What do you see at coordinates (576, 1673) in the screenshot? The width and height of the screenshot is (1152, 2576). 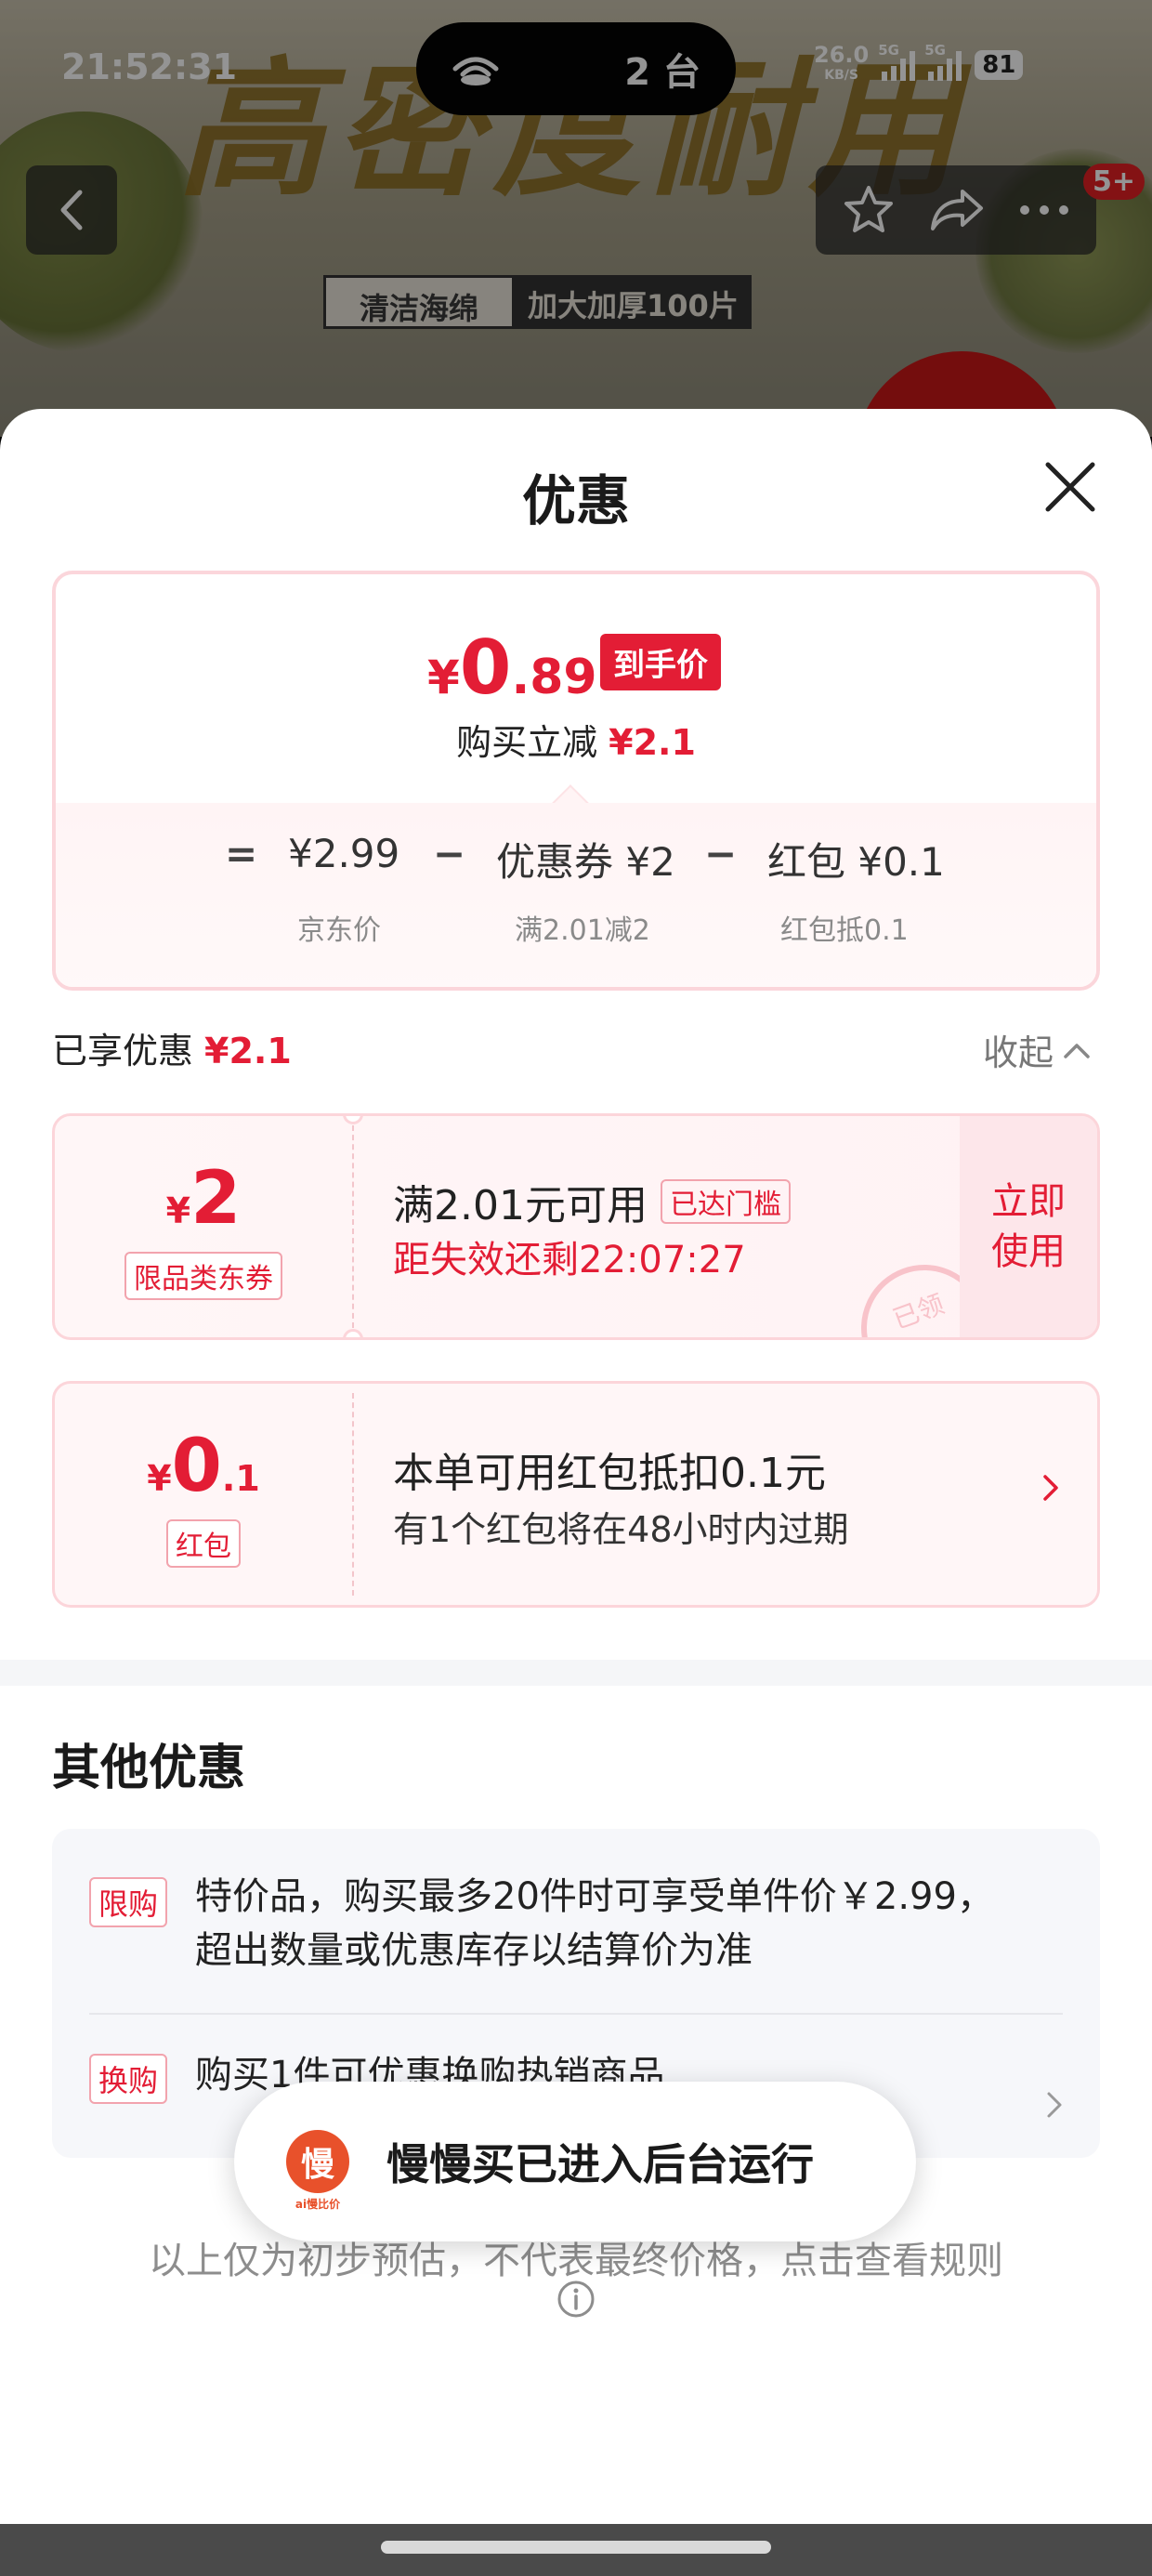 I see `section-divider` at bounding box center [576, 1673].